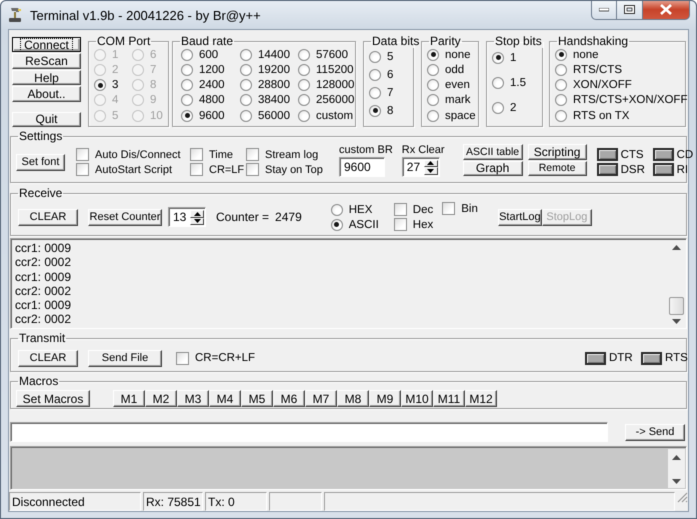  Describe the element at coordinates (212, 85) in the screenshot. I see `radio-label: 2400` at that location.